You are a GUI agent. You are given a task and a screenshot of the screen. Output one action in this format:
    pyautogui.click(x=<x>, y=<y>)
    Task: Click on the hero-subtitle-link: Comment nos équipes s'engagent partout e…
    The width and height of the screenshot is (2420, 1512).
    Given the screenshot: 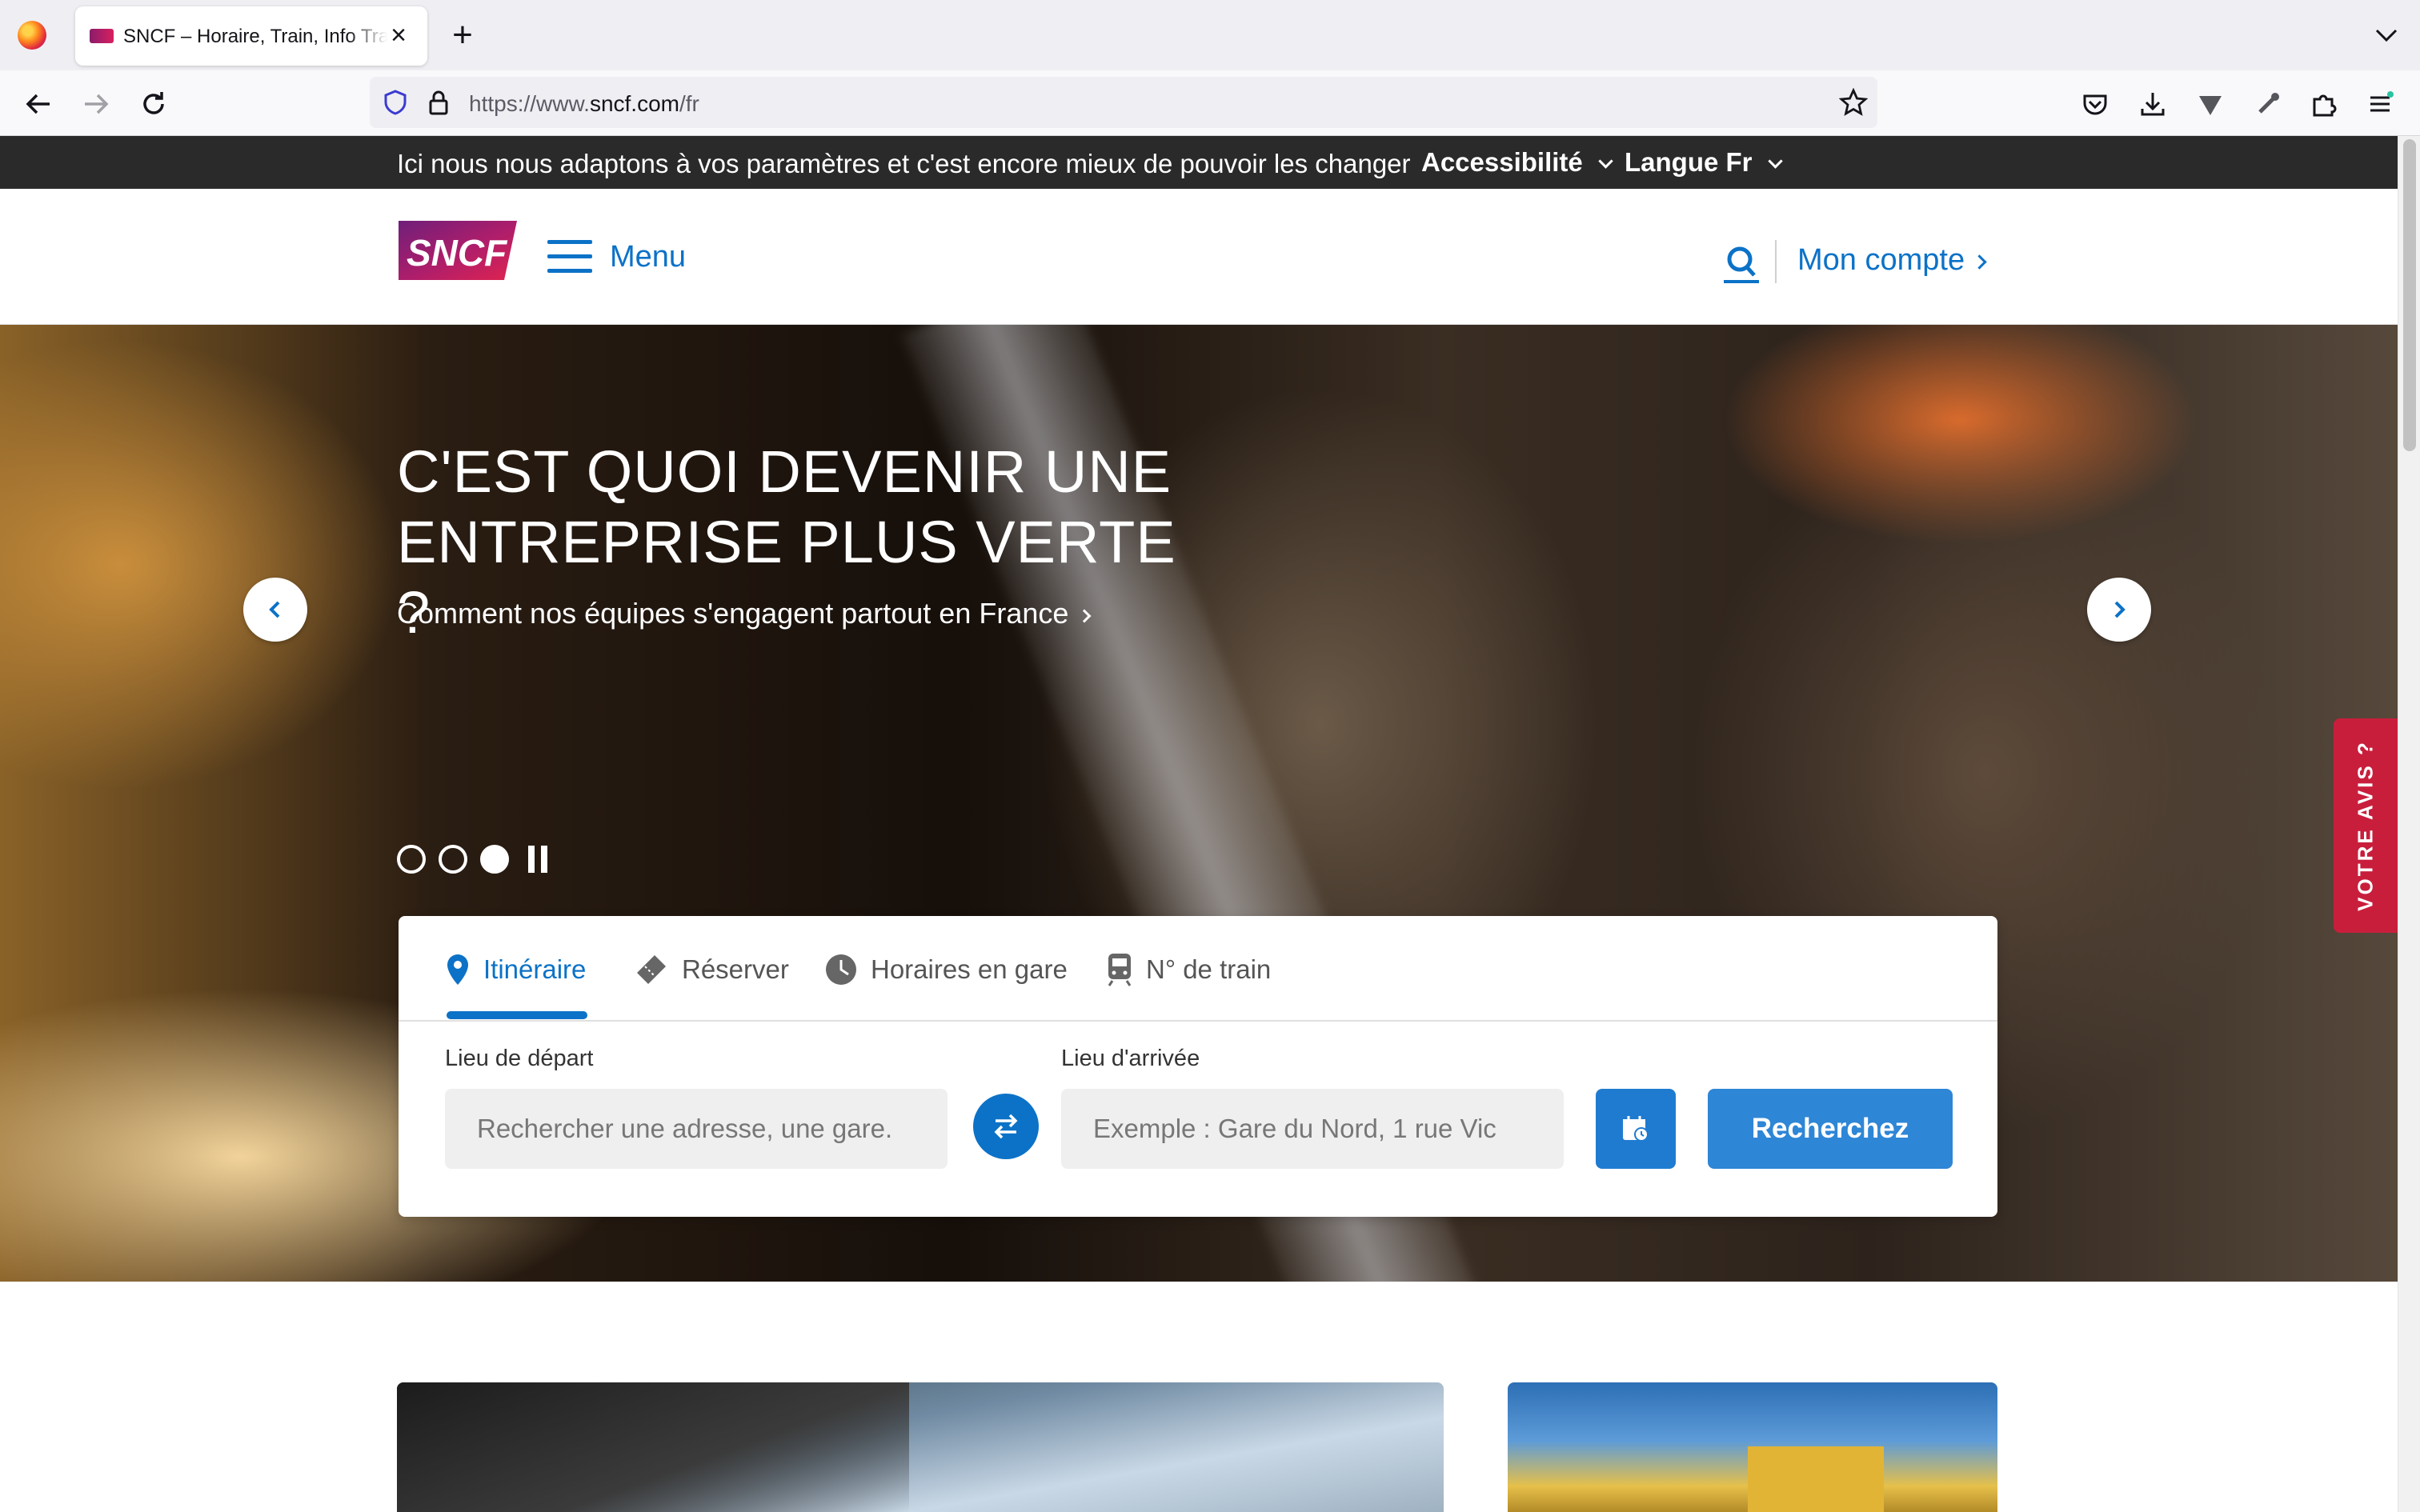 What is the action you would take?
    pyautogui.click(x=744, y=613)
    